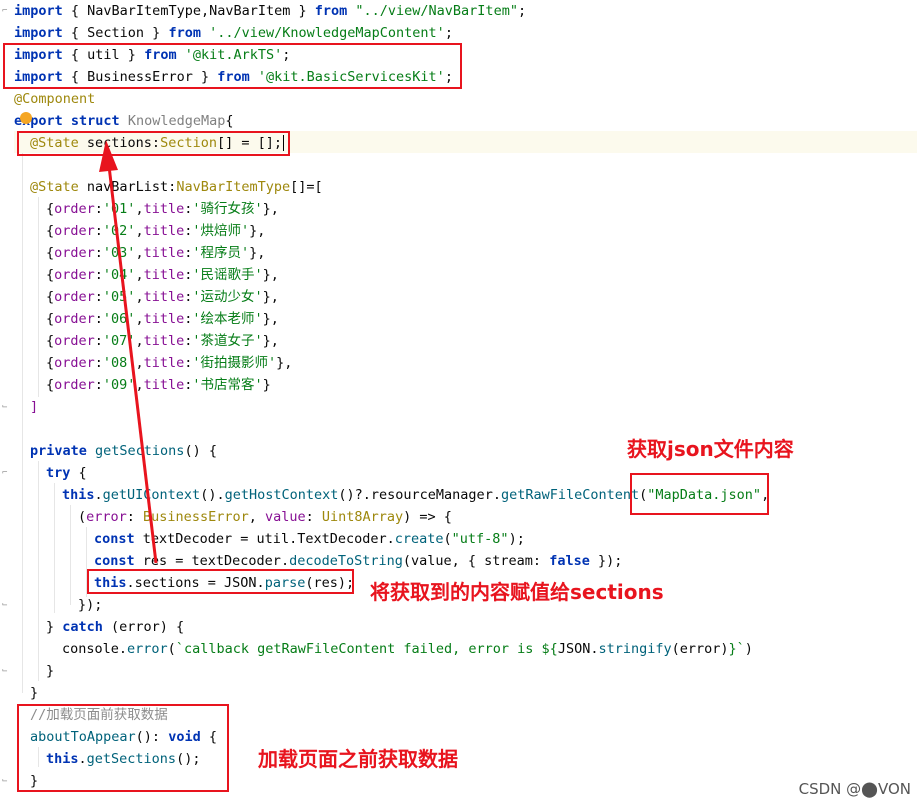 The height and width of the screenshot is (806, 917). I want to click on arrow-shaft, so click(132, 364).